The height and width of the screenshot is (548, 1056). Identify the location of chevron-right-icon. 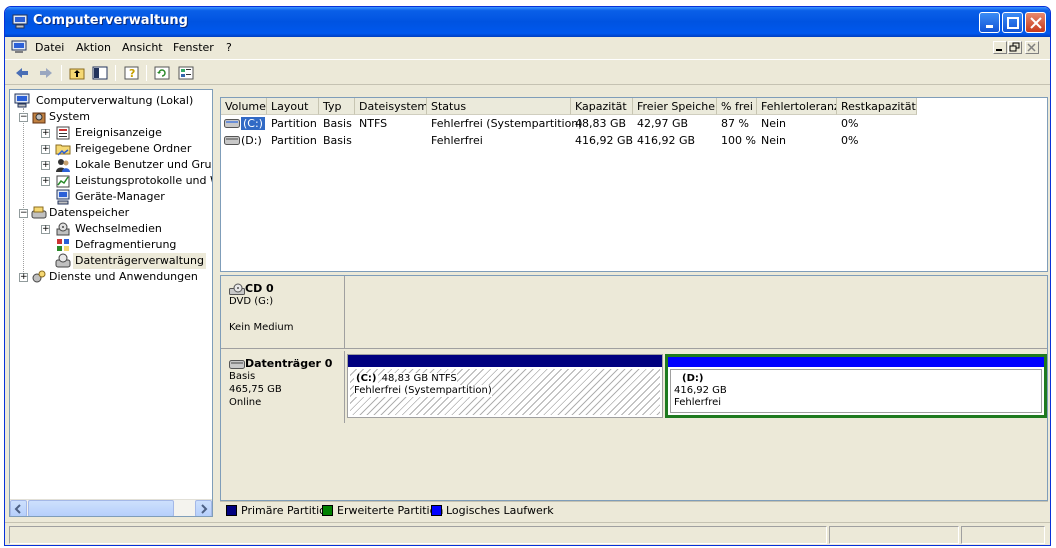
(204, 509).